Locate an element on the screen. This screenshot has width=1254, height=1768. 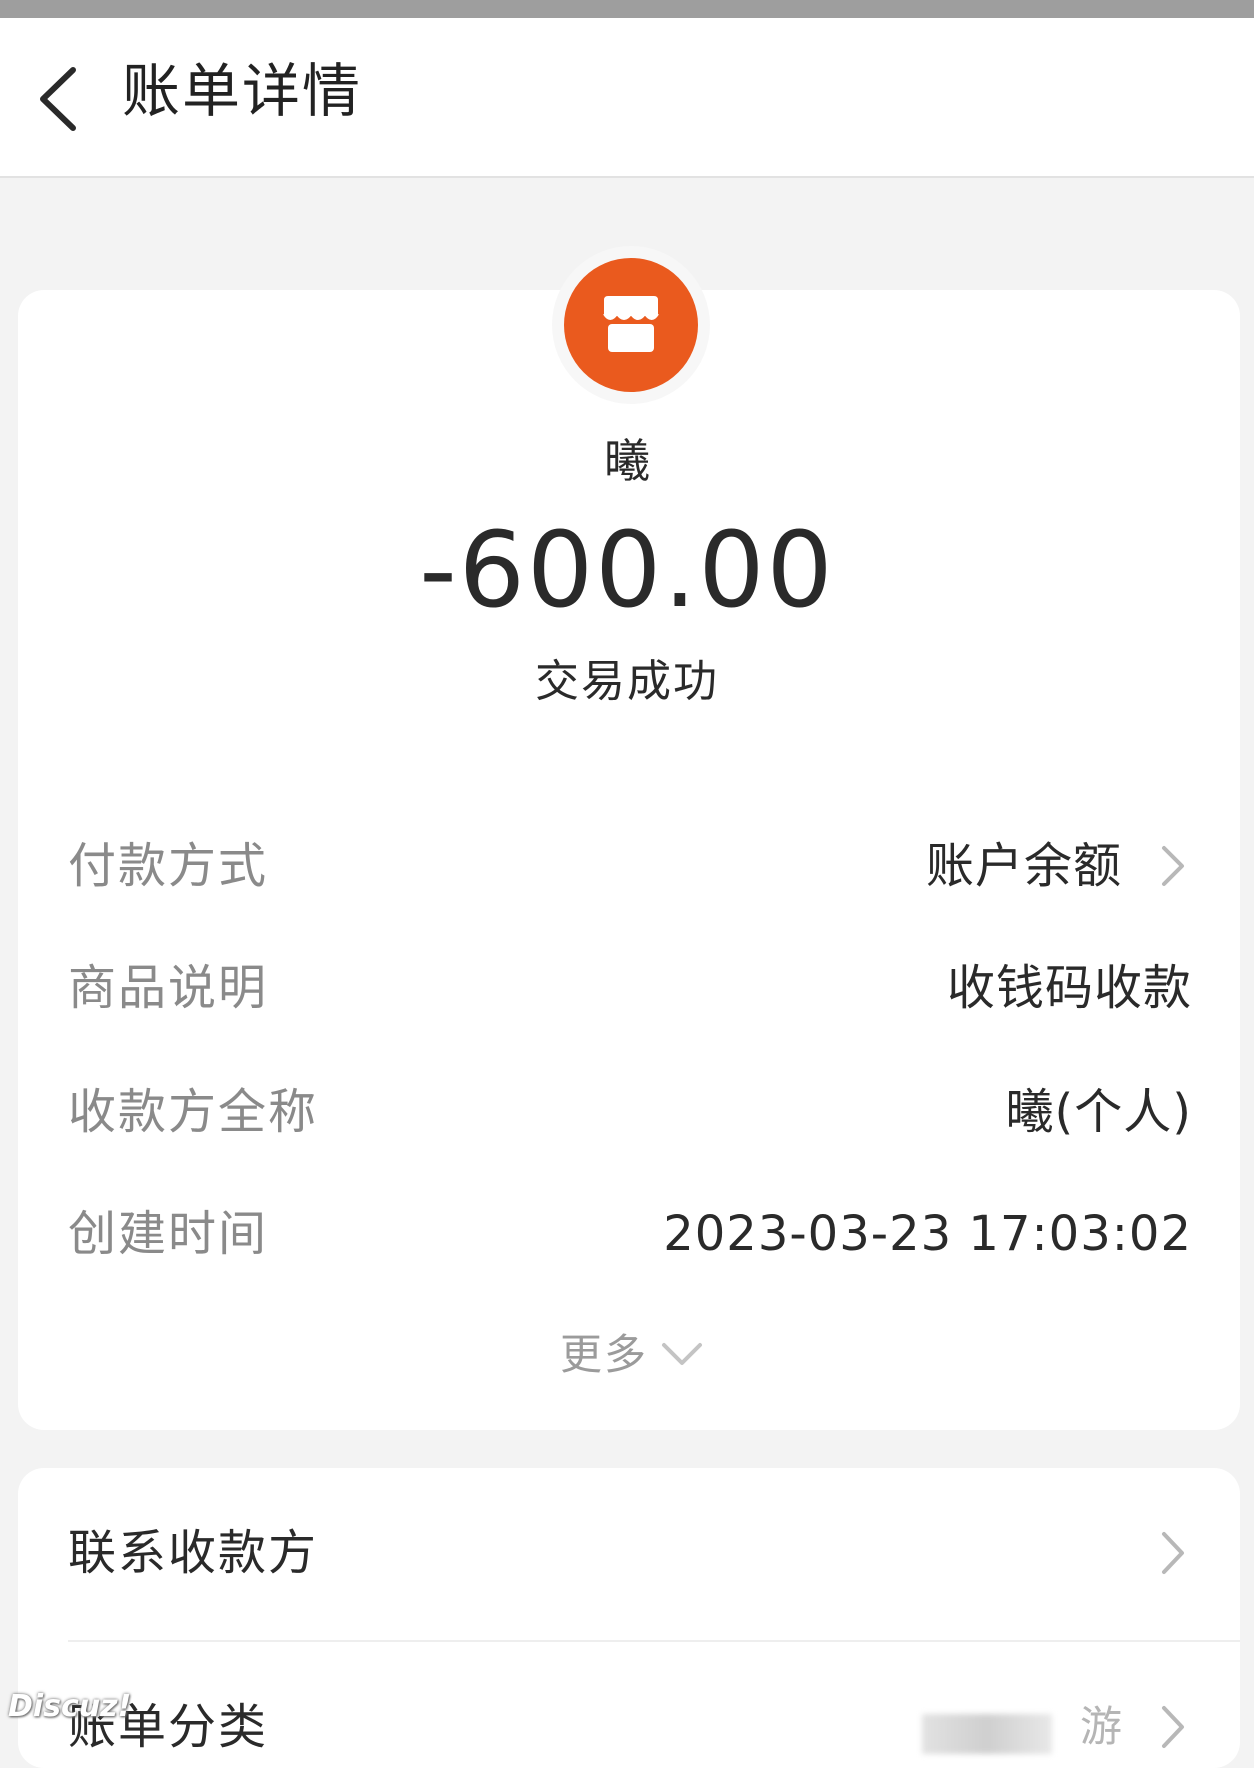
detail-row-payment-method: 付款方式 账户余额 is located at coordinates (630, 866).